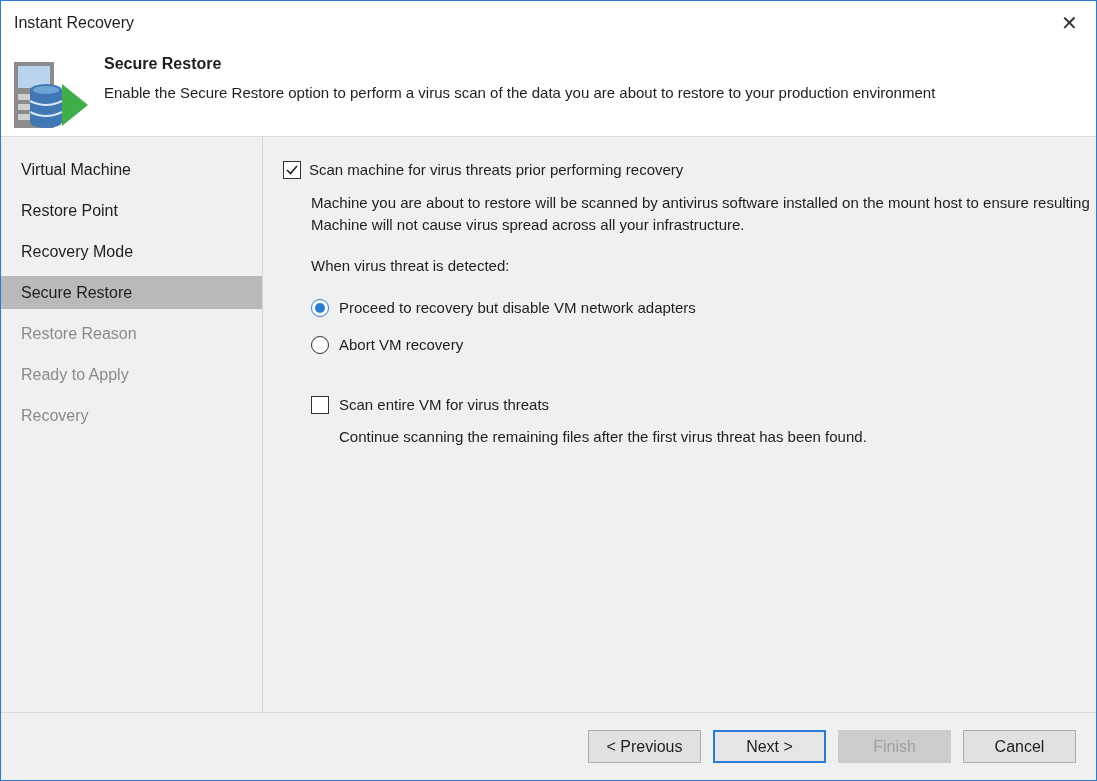  What do you see at coordinates (74, 23) in the screenshot?
I see `window-title: Instant Recovery` at bounding box center [74, 23].